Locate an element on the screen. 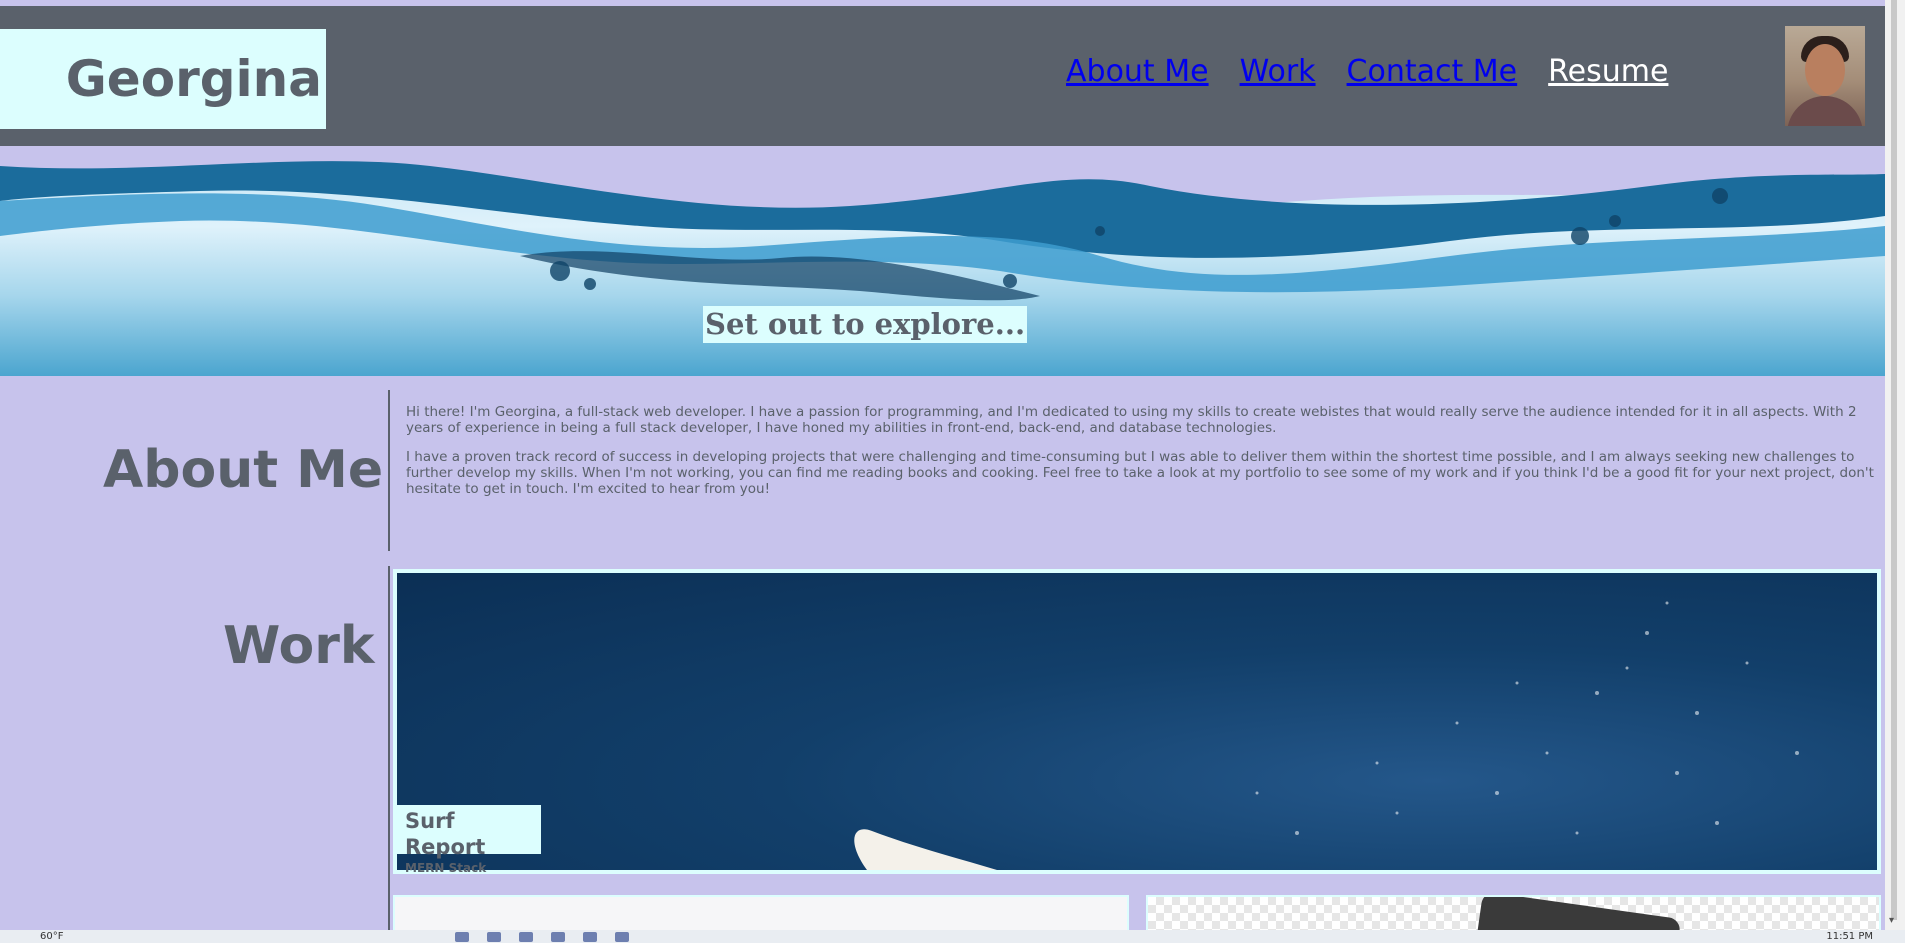 The image size is (1905, 943). work-divider is located at coordinates (389, 754).